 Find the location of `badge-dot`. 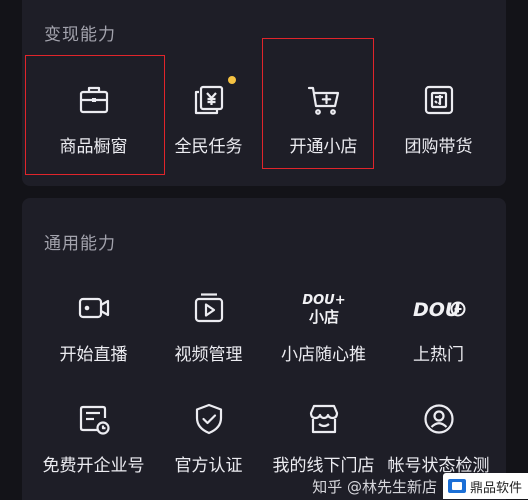

badge-dot is located at coordinates (232, 80).